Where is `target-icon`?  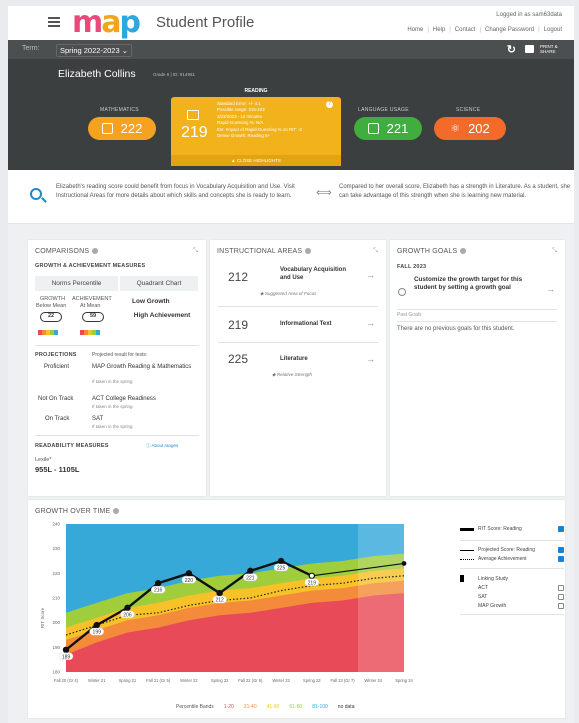
target-icon is located at coordinates (402, 292).